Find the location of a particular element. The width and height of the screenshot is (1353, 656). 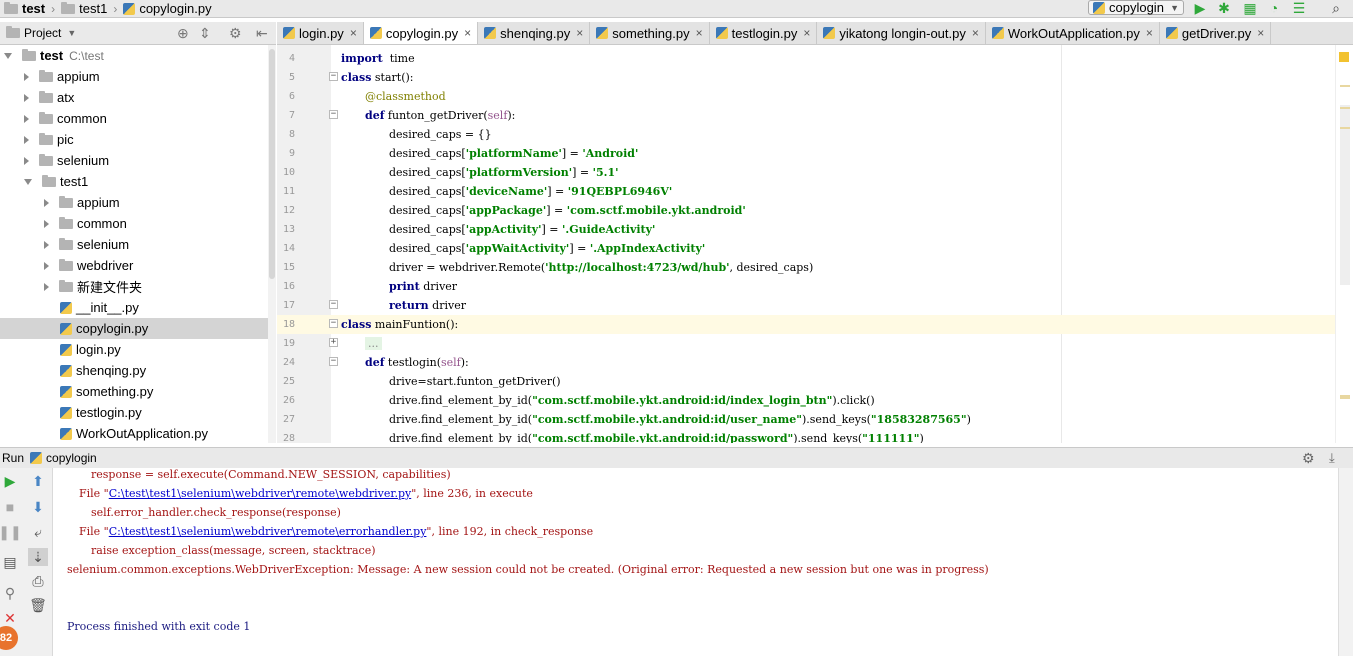

console-scrollbar is located at coordinates (1345, 562).